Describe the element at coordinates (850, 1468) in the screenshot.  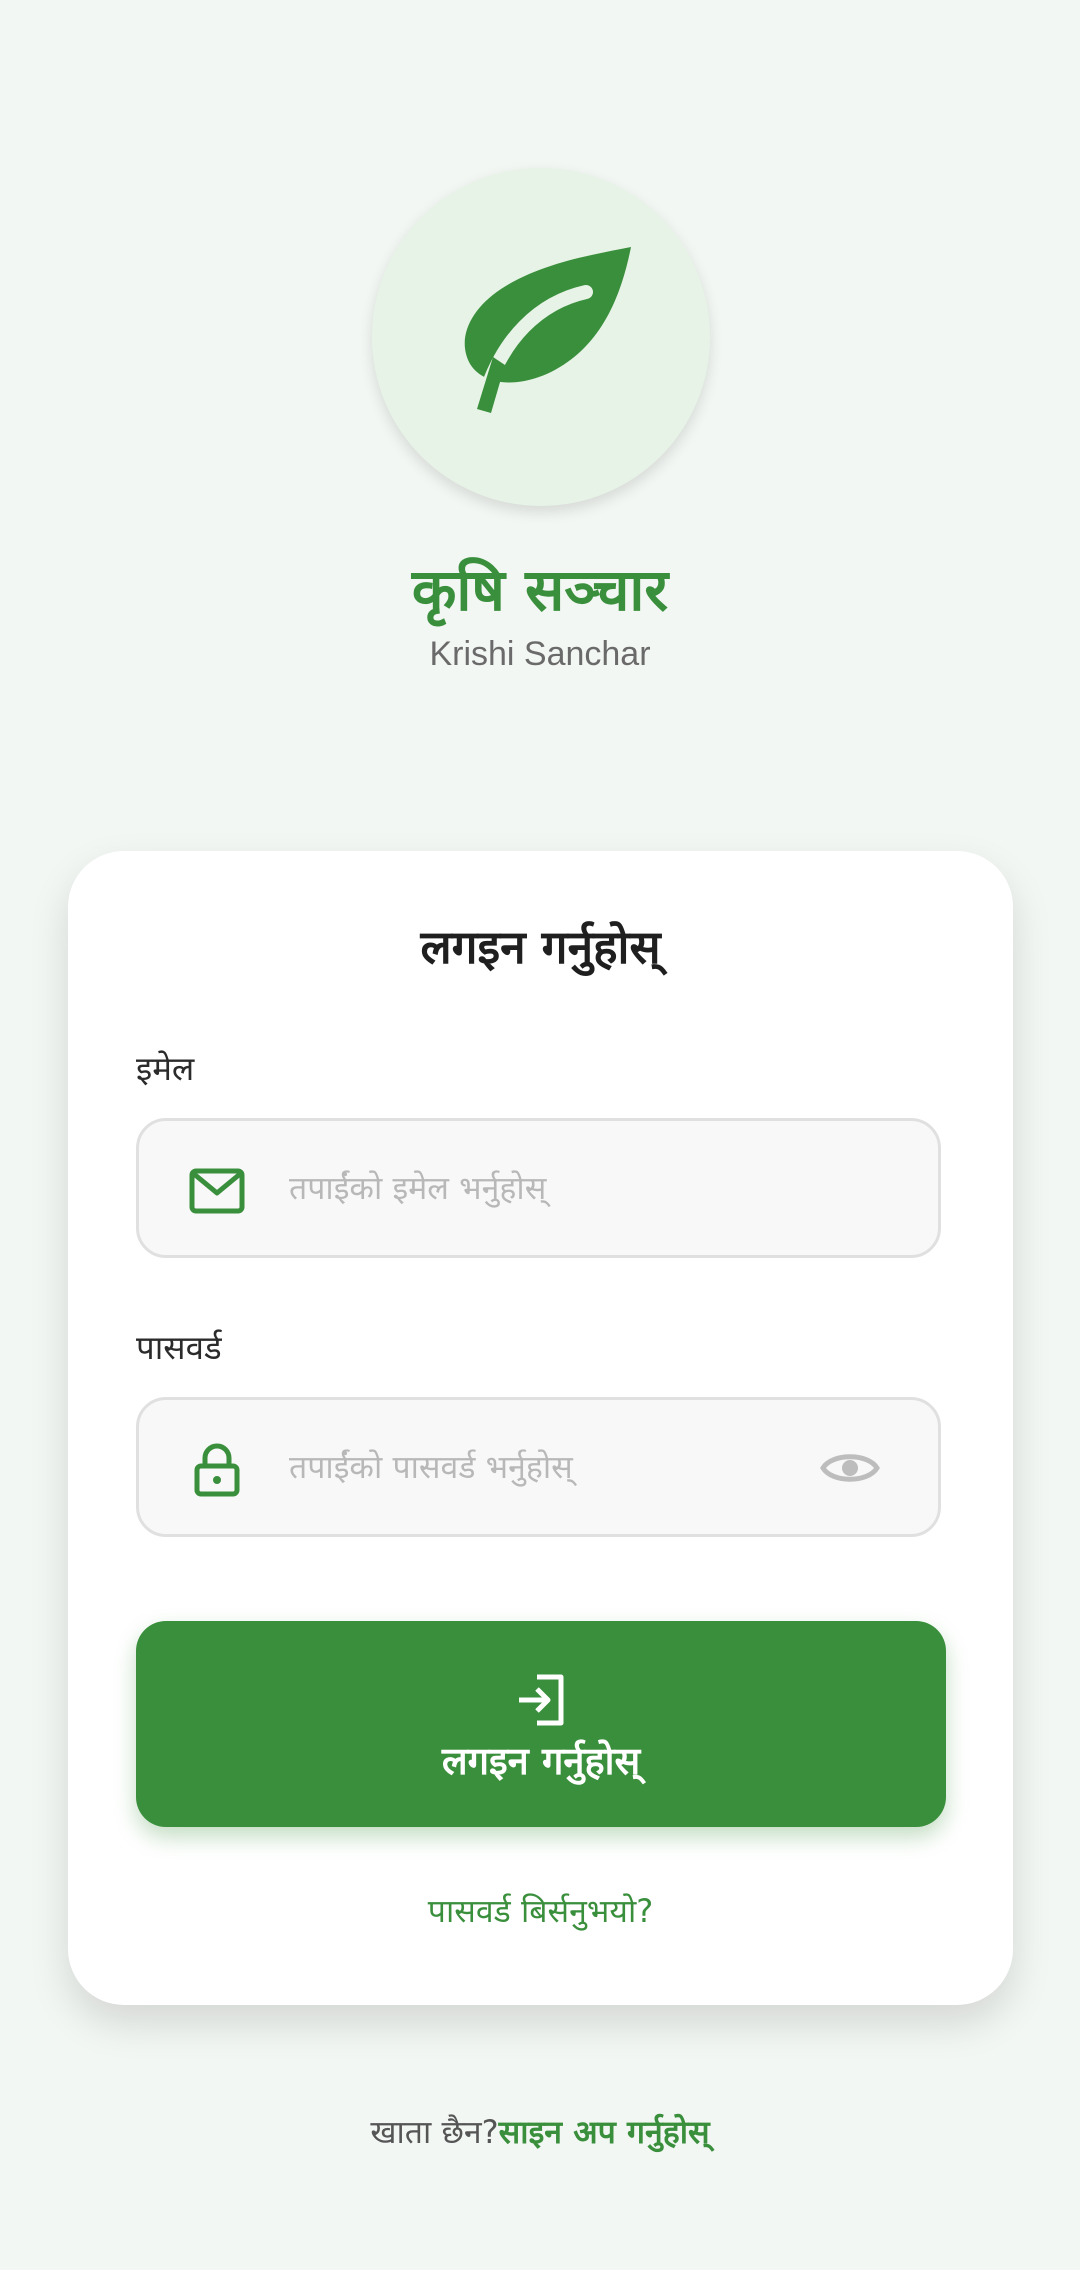
I see `eye-icon` at that location.